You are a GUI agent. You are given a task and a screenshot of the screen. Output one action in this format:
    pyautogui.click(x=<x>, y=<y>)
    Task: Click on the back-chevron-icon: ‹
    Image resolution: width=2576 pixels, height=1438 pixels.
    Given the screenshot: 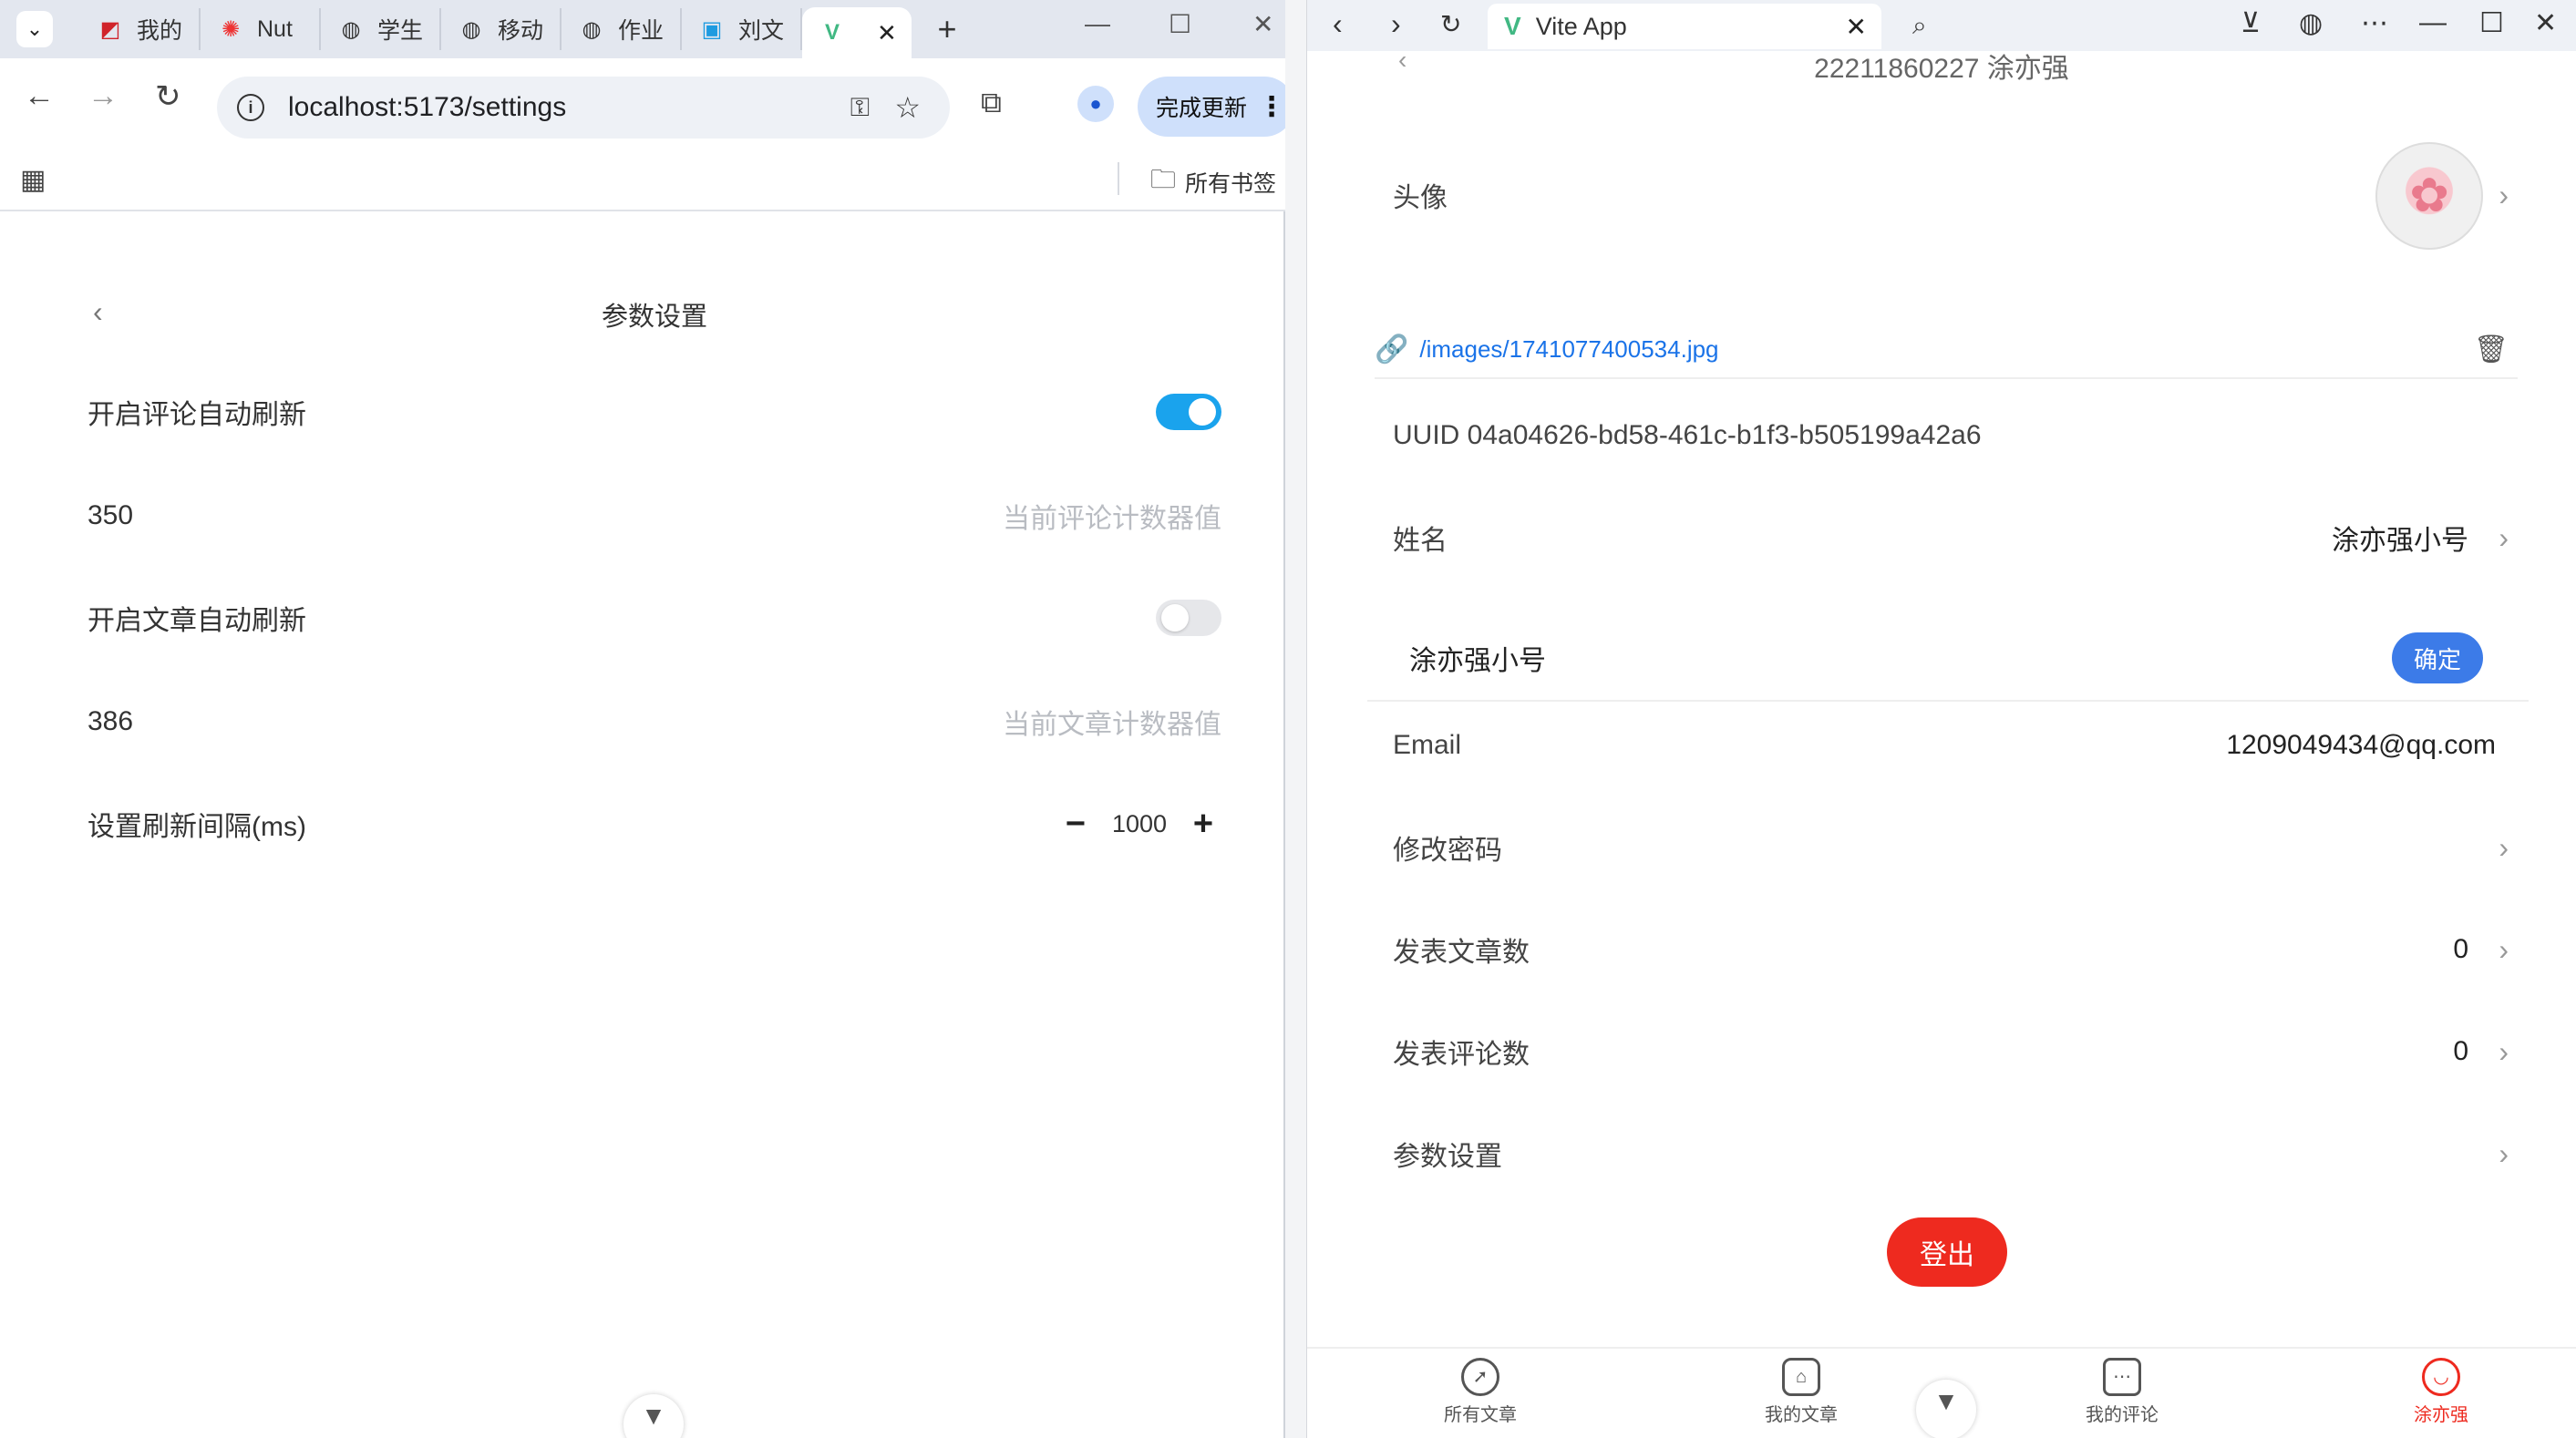 What is the action you would take?
    pyautogui.click(x=1338, y=24)
    